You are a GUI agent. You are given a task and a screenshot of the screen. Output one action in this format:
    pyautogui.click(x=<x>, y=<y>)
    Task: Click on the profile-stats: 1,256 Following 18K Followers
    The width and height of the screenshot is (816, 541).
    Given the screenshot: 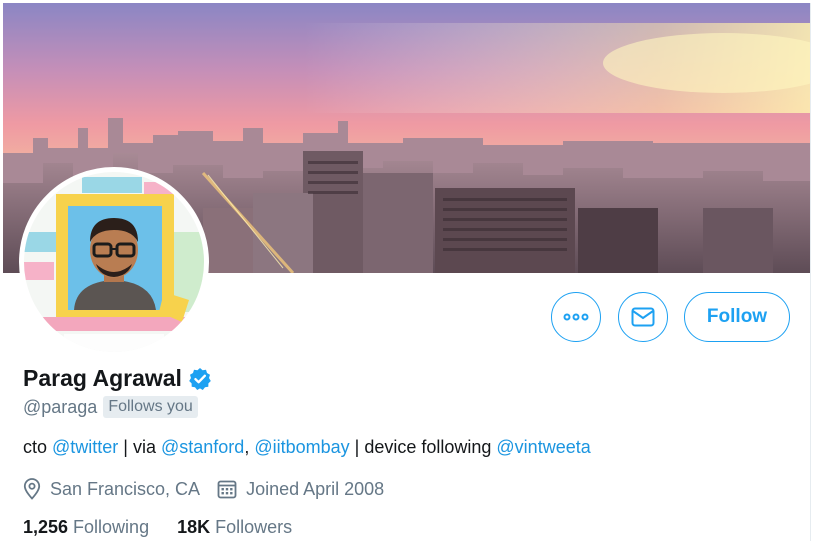 What is the action you would take?
    pyautogui.click(x=157, y=527)
    